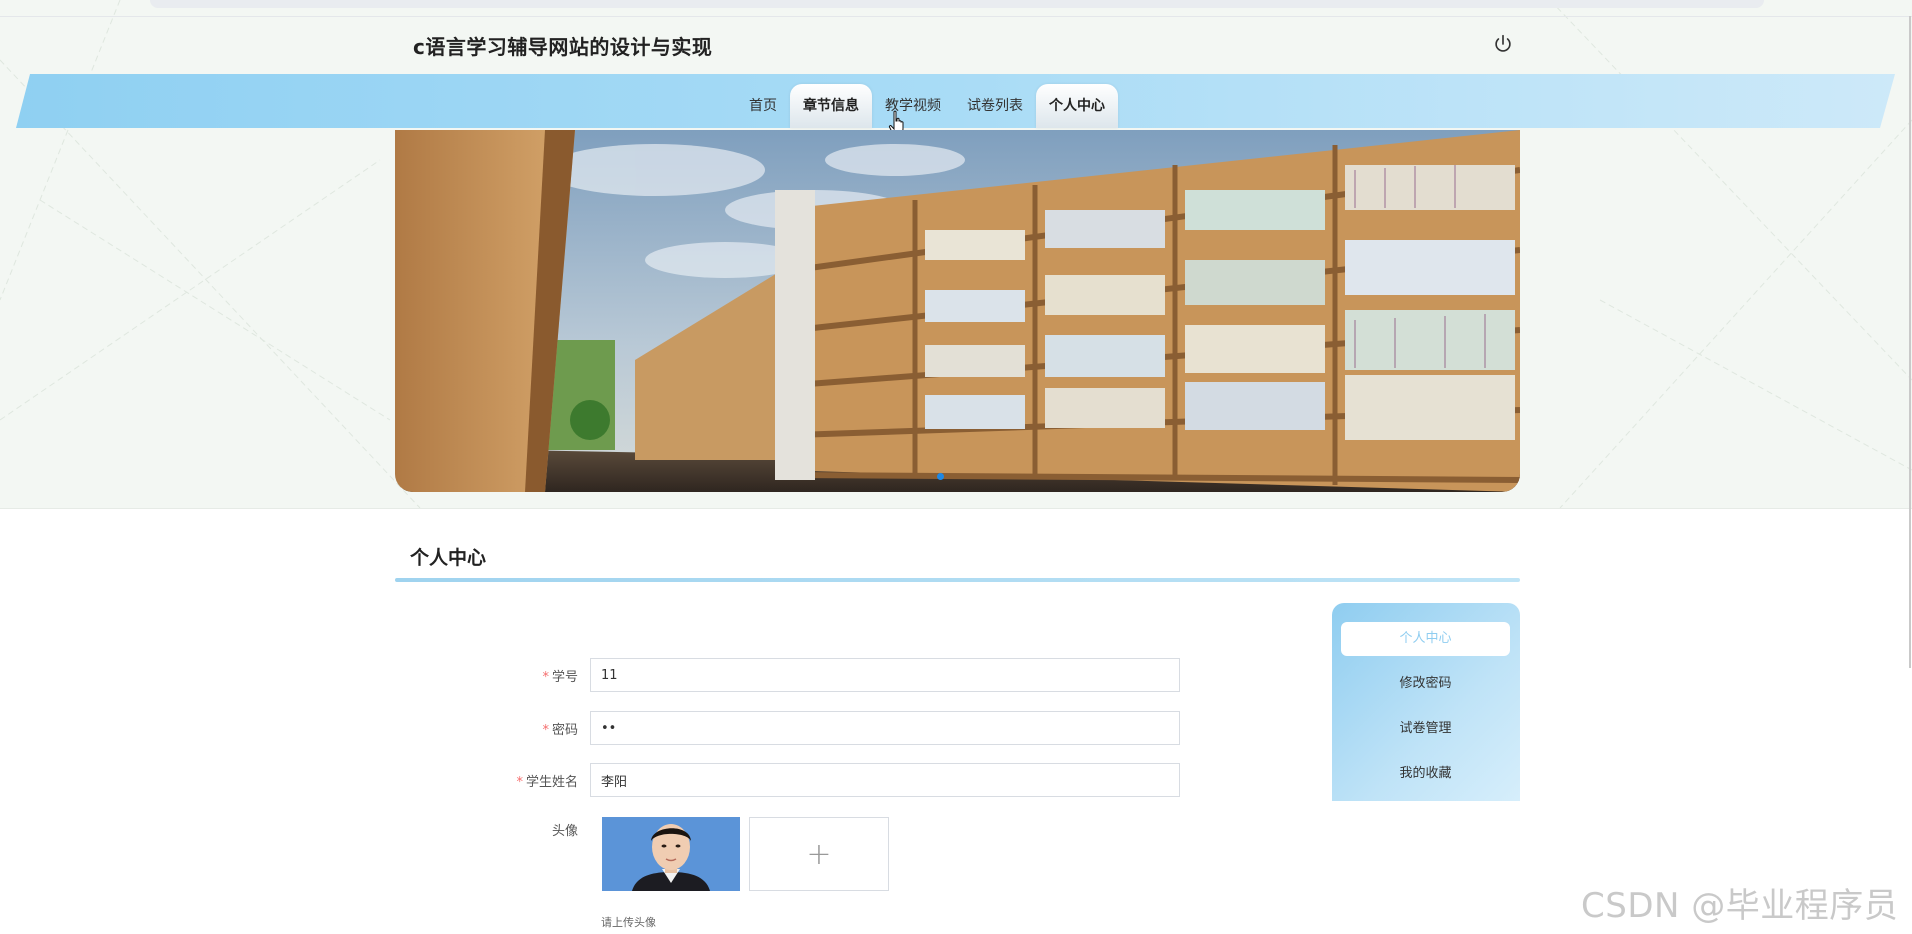  Describe the element at coordinates (1425, 774) in the screenshot. I see `side-item-favorites: 我的收藏` at that location.